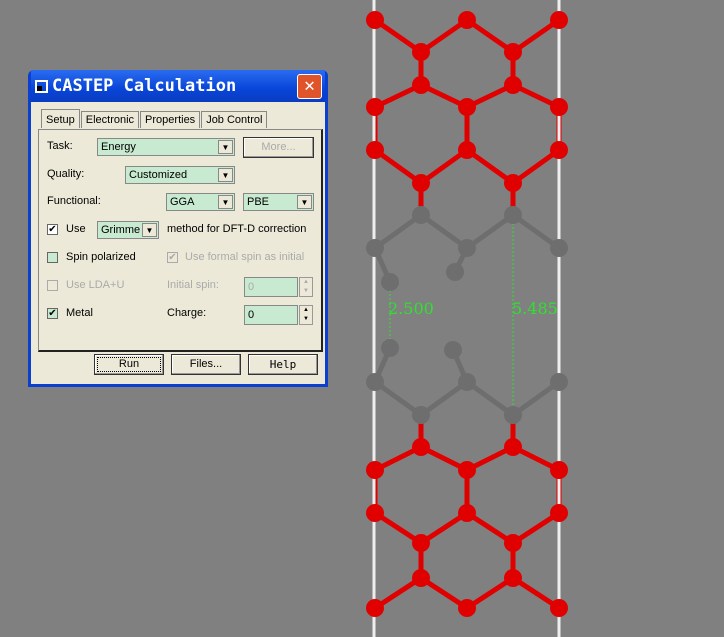  Describe the element at coordinates (79, 313) in the screenshot. I see `metal-label: Metal` at that location.